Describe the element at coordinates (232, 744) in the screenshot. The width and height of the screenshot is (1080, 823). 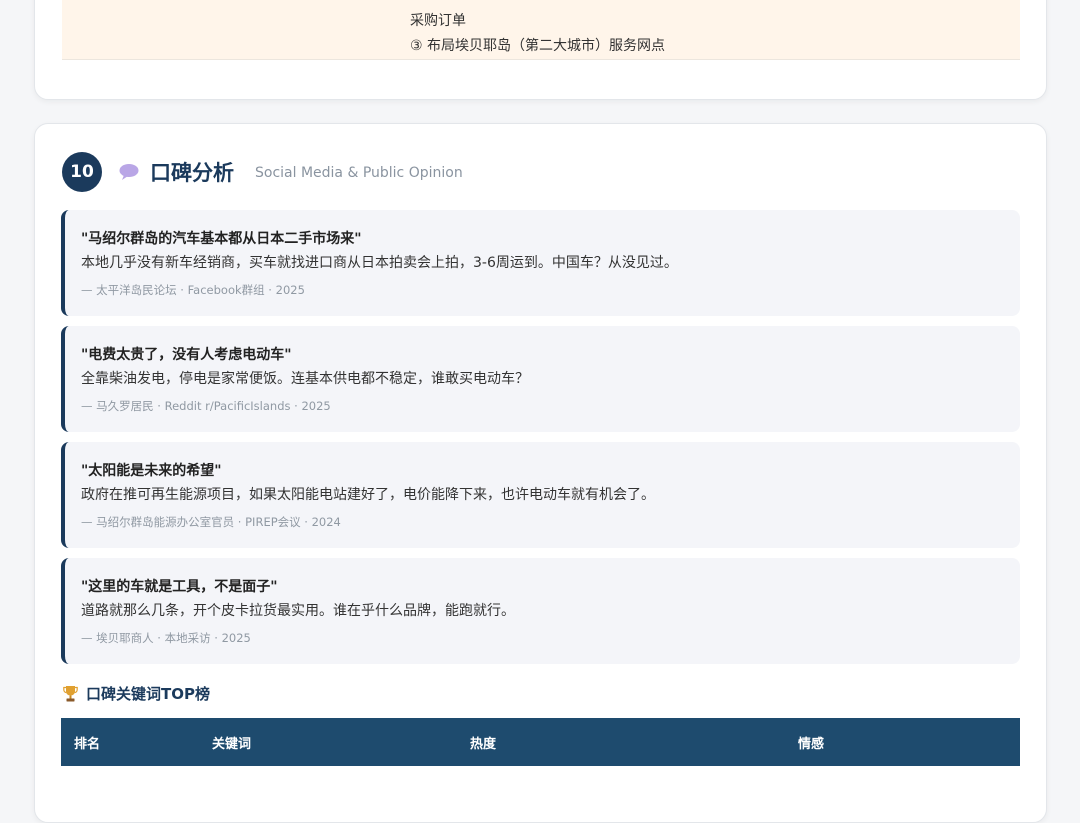
I see `column-header-keyword: 关键词` at that location.